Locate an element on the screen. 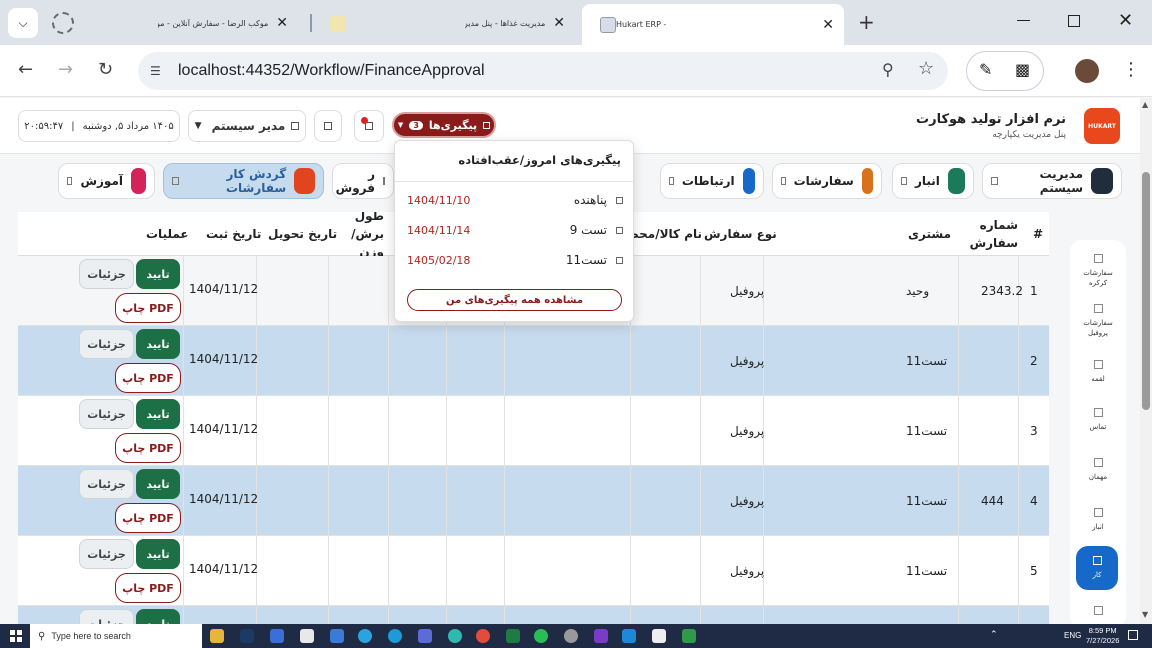 The image size is (1152, 648). zoom-icon: ⚲ is located at coordinates (888, 69).